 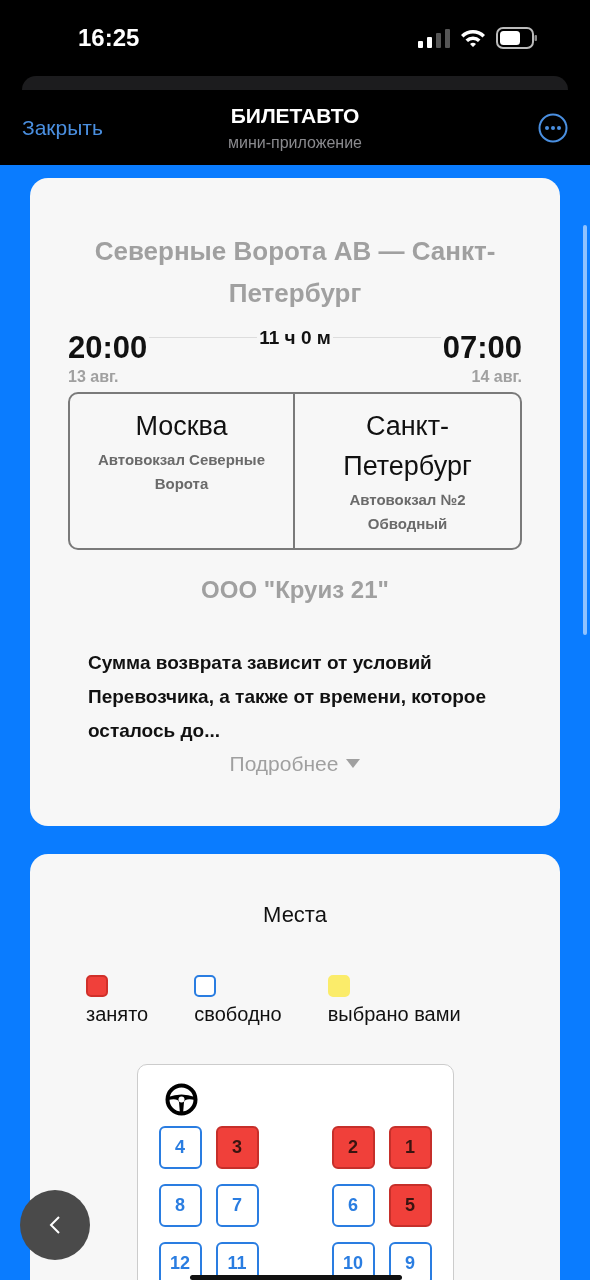 I want to click on trip-duration: 11 ч 0 м, so click(x=295, y=338).